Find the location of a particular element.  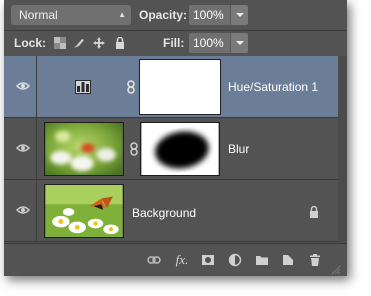

lock-all-icon is located at coordinates (120, 43).